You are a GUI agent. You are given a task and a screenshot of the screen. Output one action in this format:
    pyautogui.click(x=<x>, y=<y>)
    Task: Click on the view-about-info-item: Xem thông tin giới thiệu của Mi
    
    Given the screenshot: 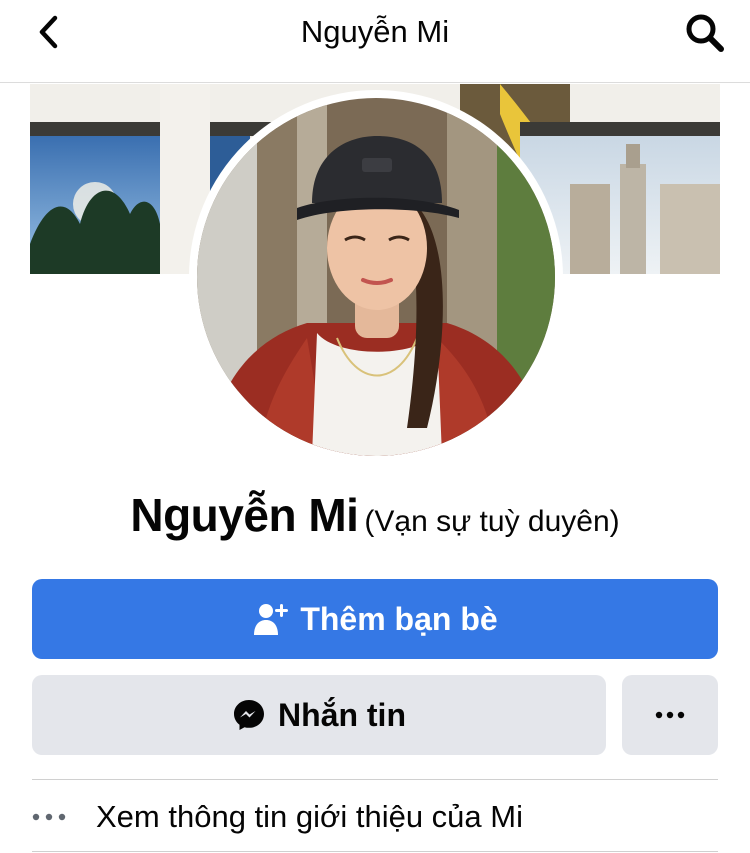 What is the action you would take?
    pyautogui.click(x=375, y=817)
    